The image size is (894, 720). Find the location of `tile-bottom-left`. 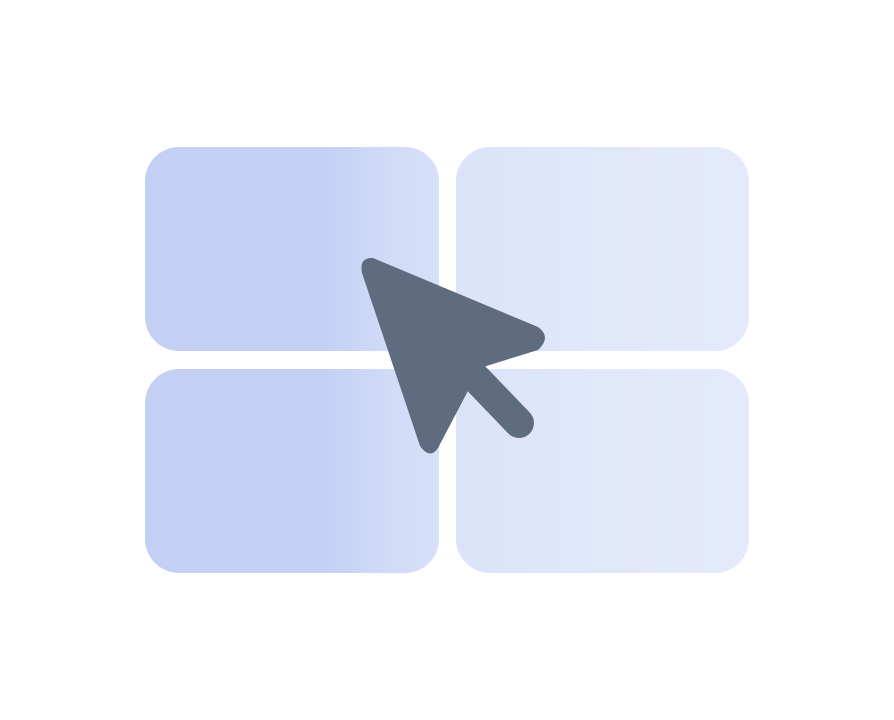

tile-bottom-left is located at coordinates (292, 471).